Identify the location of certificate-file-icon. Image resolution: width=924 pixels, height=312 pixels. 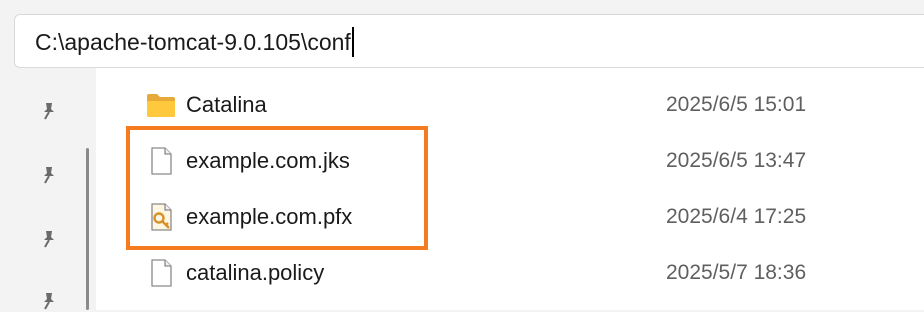
(161, 217).